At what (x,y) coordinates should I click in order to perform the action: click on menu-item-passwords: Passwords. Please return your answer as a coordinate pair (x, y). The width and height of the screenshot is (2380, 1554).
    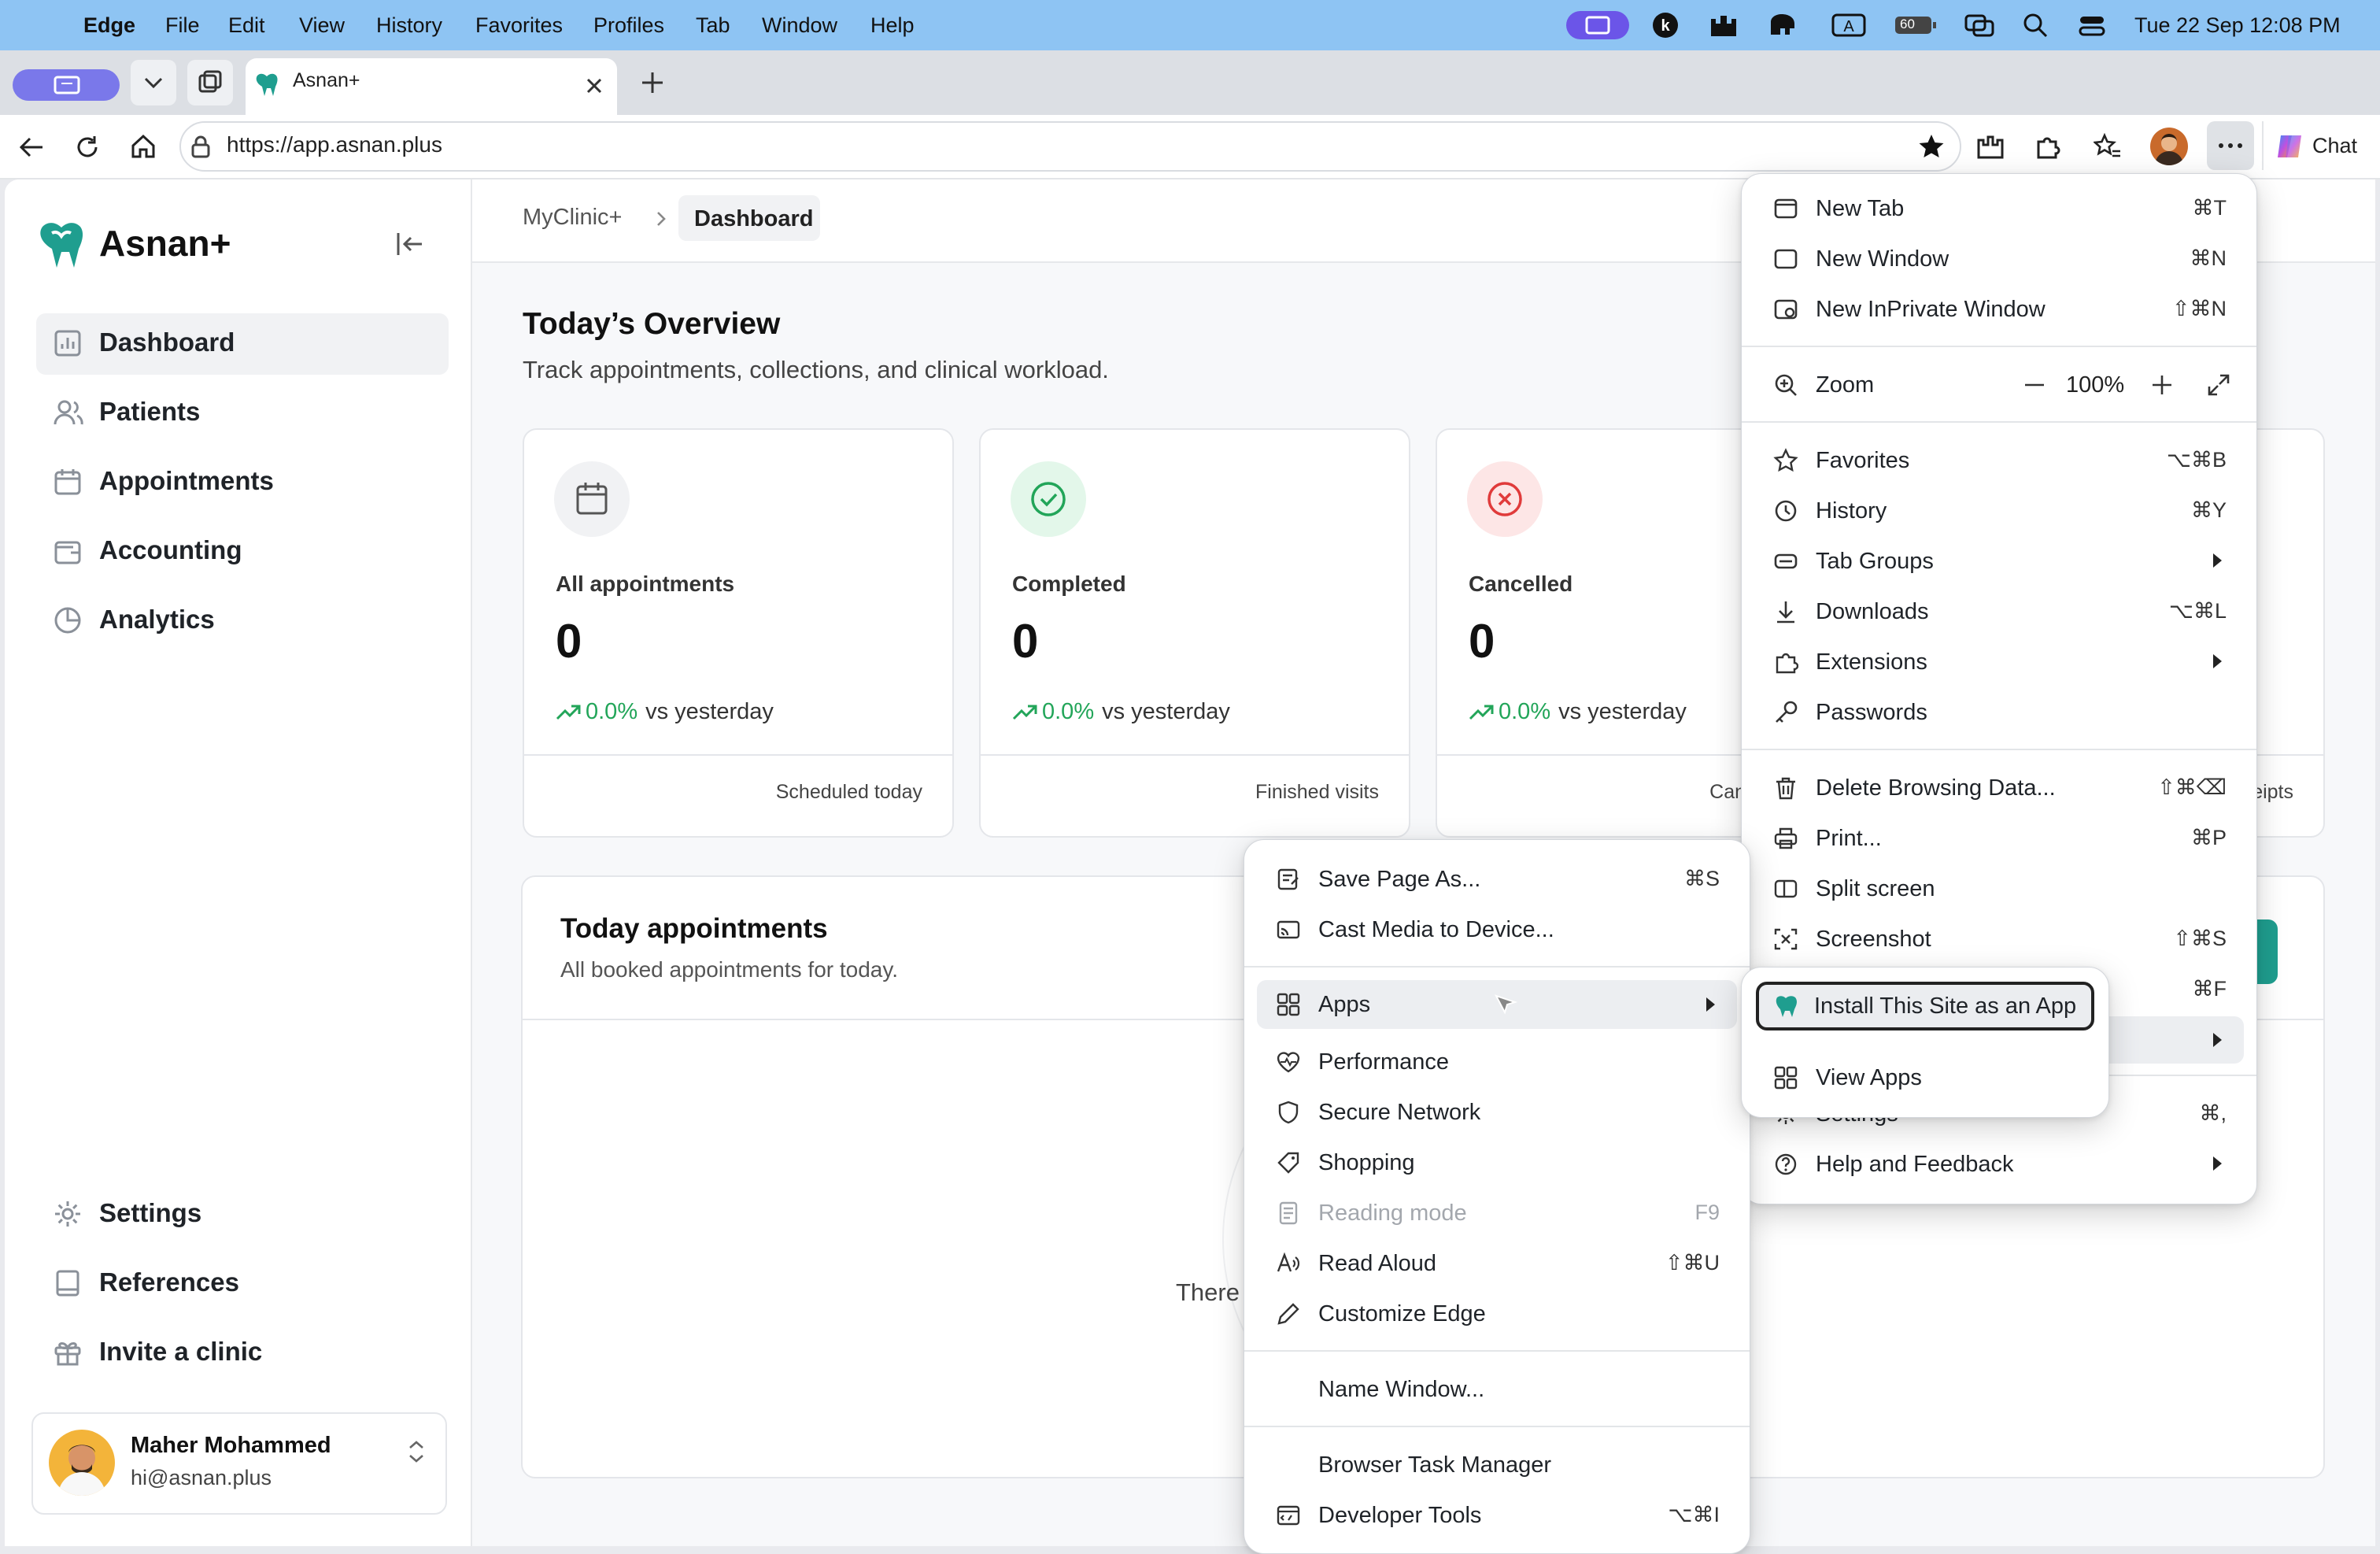
    Looking at the image, I should click on (1999, 712).